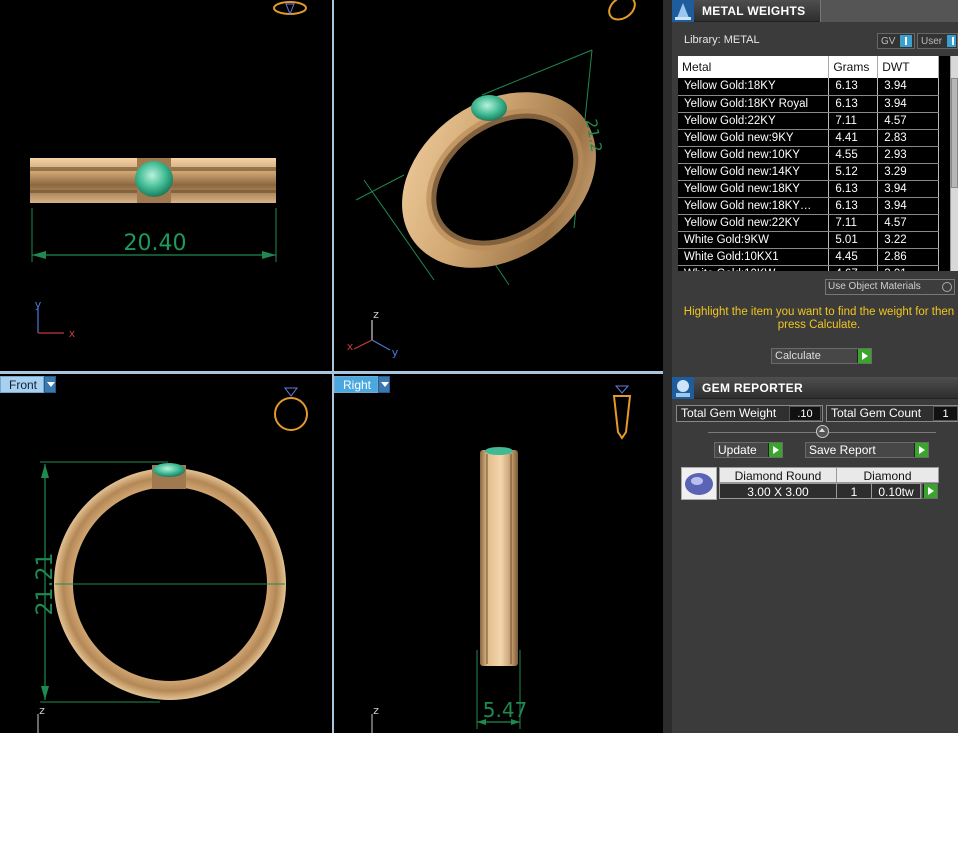 This screenshot has height=867, width=958. I want to click on metal-table-scrollbar, so click(954, 163).